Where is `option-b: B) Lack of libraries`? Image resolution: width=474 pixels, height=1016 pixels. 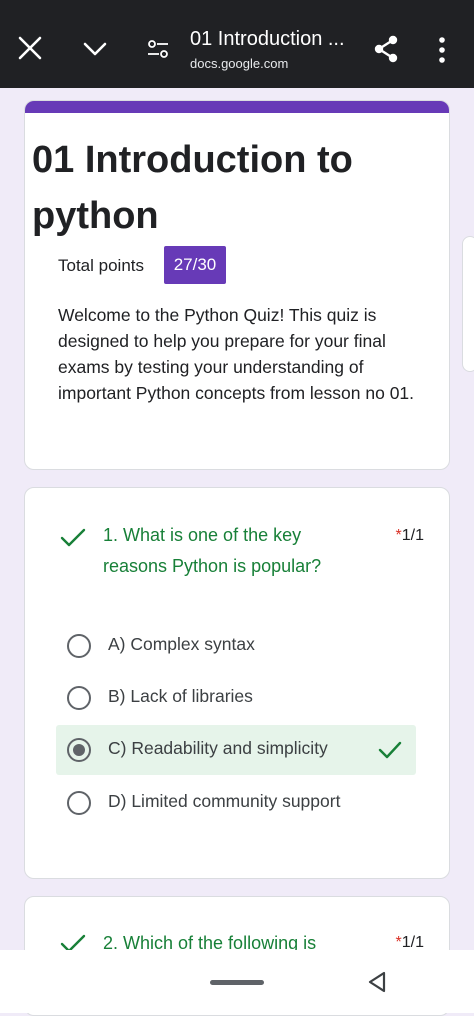
option-b: B) Lack of libraries is located at coordinates (236, 698).